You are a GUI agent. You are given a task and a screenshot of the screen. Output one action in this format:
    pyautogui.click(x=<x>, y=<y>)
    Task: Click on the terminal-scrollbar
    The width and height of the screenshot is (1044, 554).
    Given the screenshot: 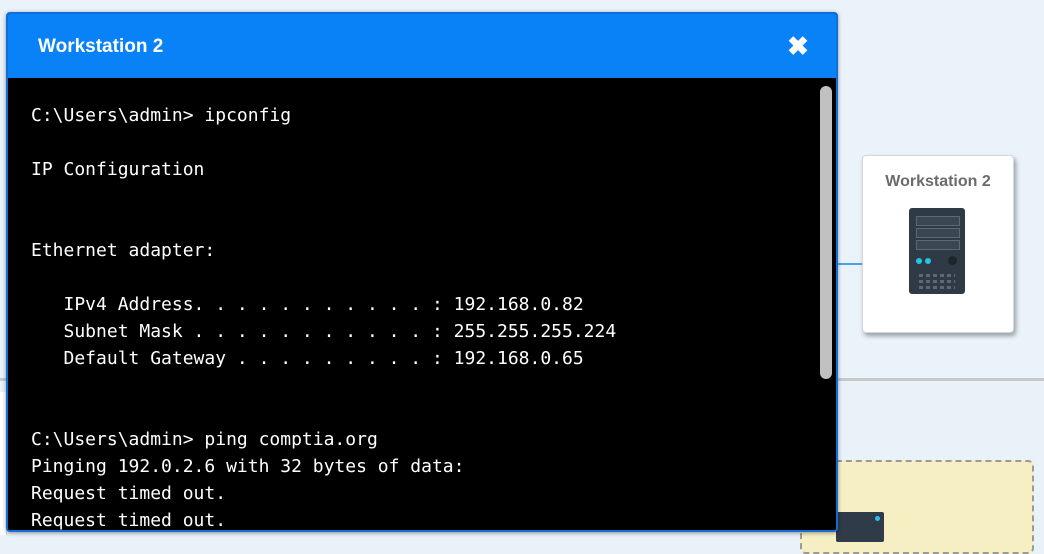 What is the action you would take?
    pyautogui.click(x=826, y=304)
    